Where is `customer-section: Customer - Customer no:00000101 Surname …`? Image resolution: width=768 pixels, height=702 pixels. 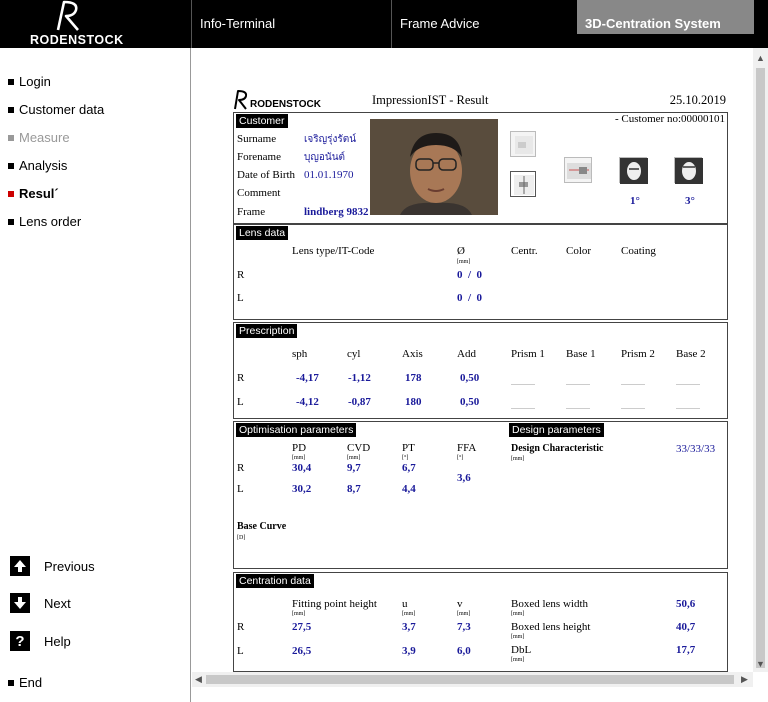
customer-section: Customer - Customer no:00000101 Surname … is located at coordinates (480, 168).